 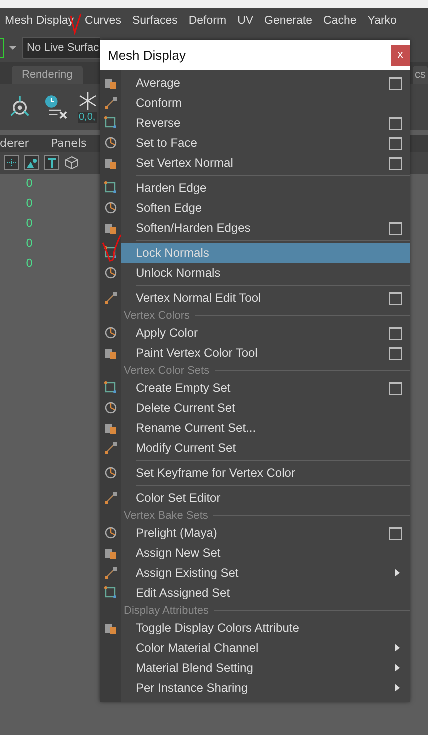 What do you see at coordinates (265, 448) in the screenshot?
I see `menu-item: Modify Current Set` at bounding box center [265, 448].